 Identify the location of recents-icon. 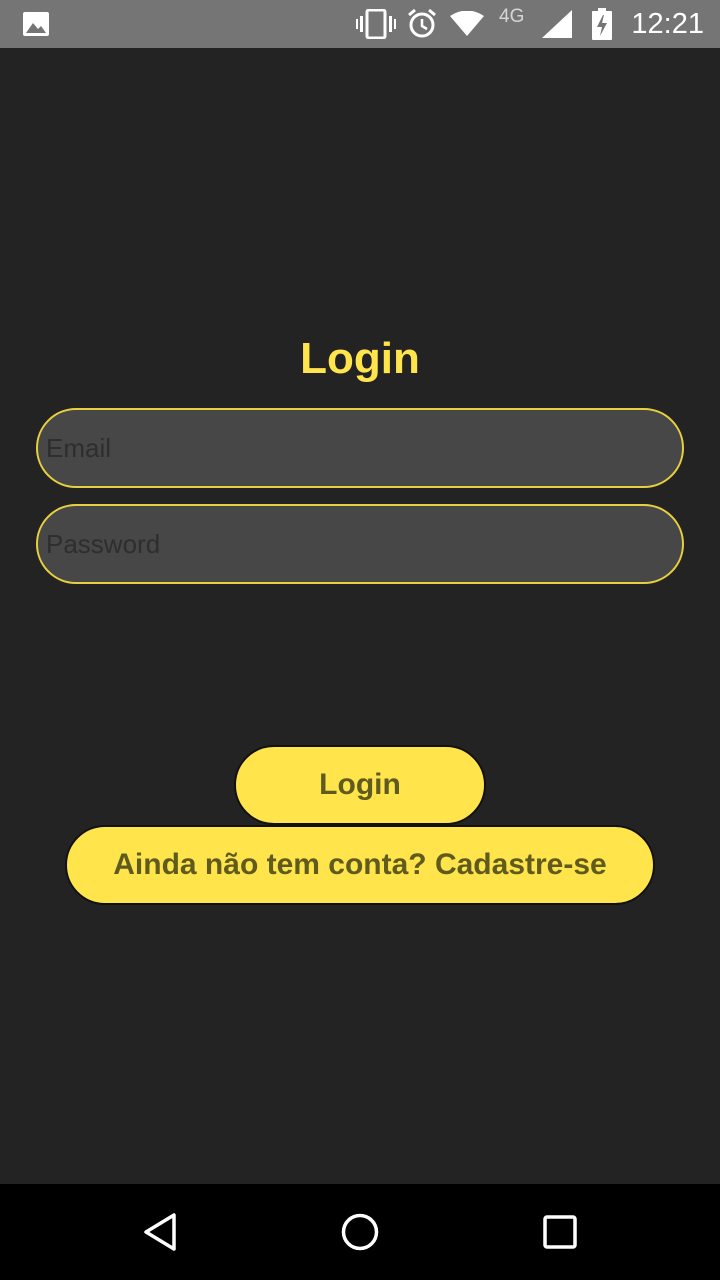
(560, 1232).